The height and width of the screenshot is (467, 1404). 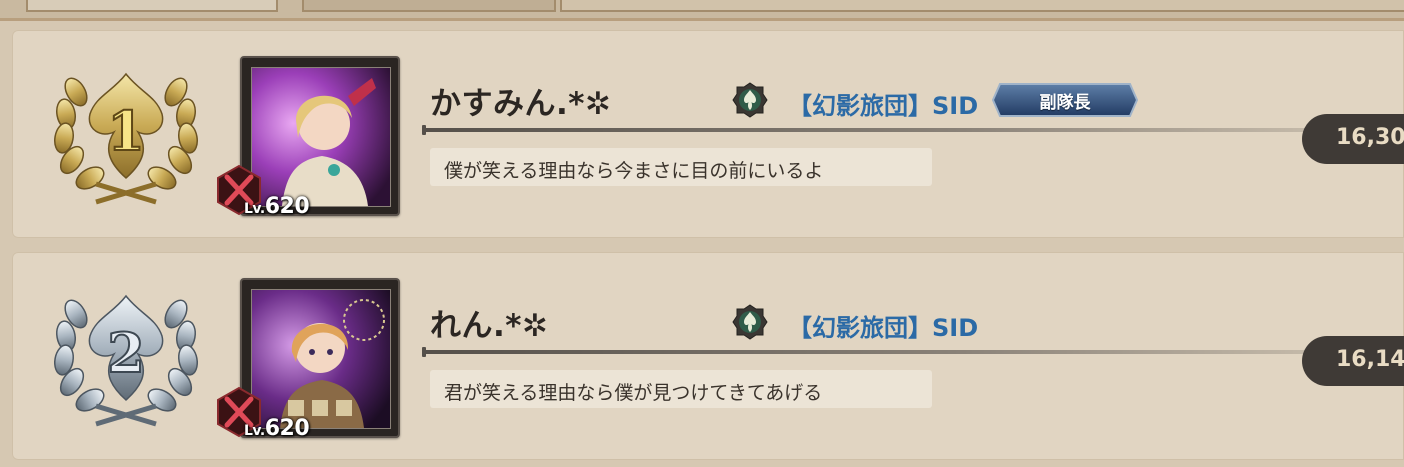 I want to click on score-badge: 16,30, so click(x=1353, y=139).